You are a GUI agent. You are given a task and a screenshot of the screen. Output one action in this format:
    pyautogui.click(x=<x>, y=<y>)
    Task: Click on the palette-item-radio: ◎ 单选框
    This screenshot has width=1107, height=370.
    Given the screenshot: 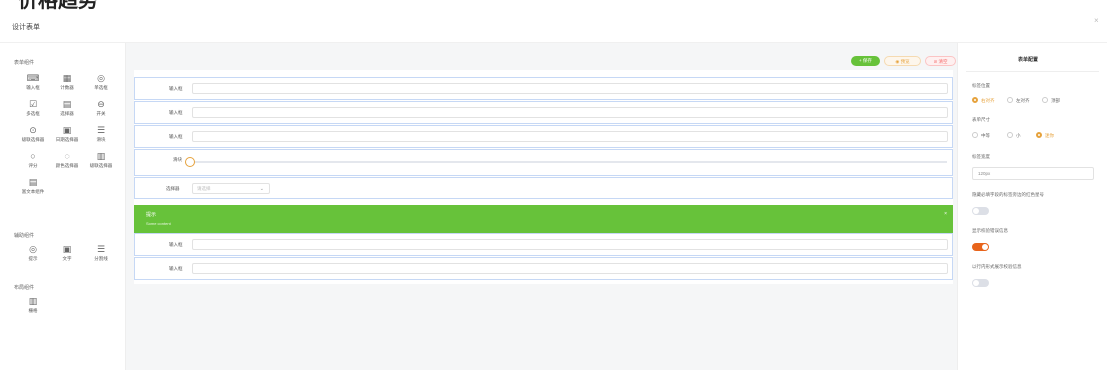 What is the action you would take?
    pyautogui.click(x=101, y=82)
    